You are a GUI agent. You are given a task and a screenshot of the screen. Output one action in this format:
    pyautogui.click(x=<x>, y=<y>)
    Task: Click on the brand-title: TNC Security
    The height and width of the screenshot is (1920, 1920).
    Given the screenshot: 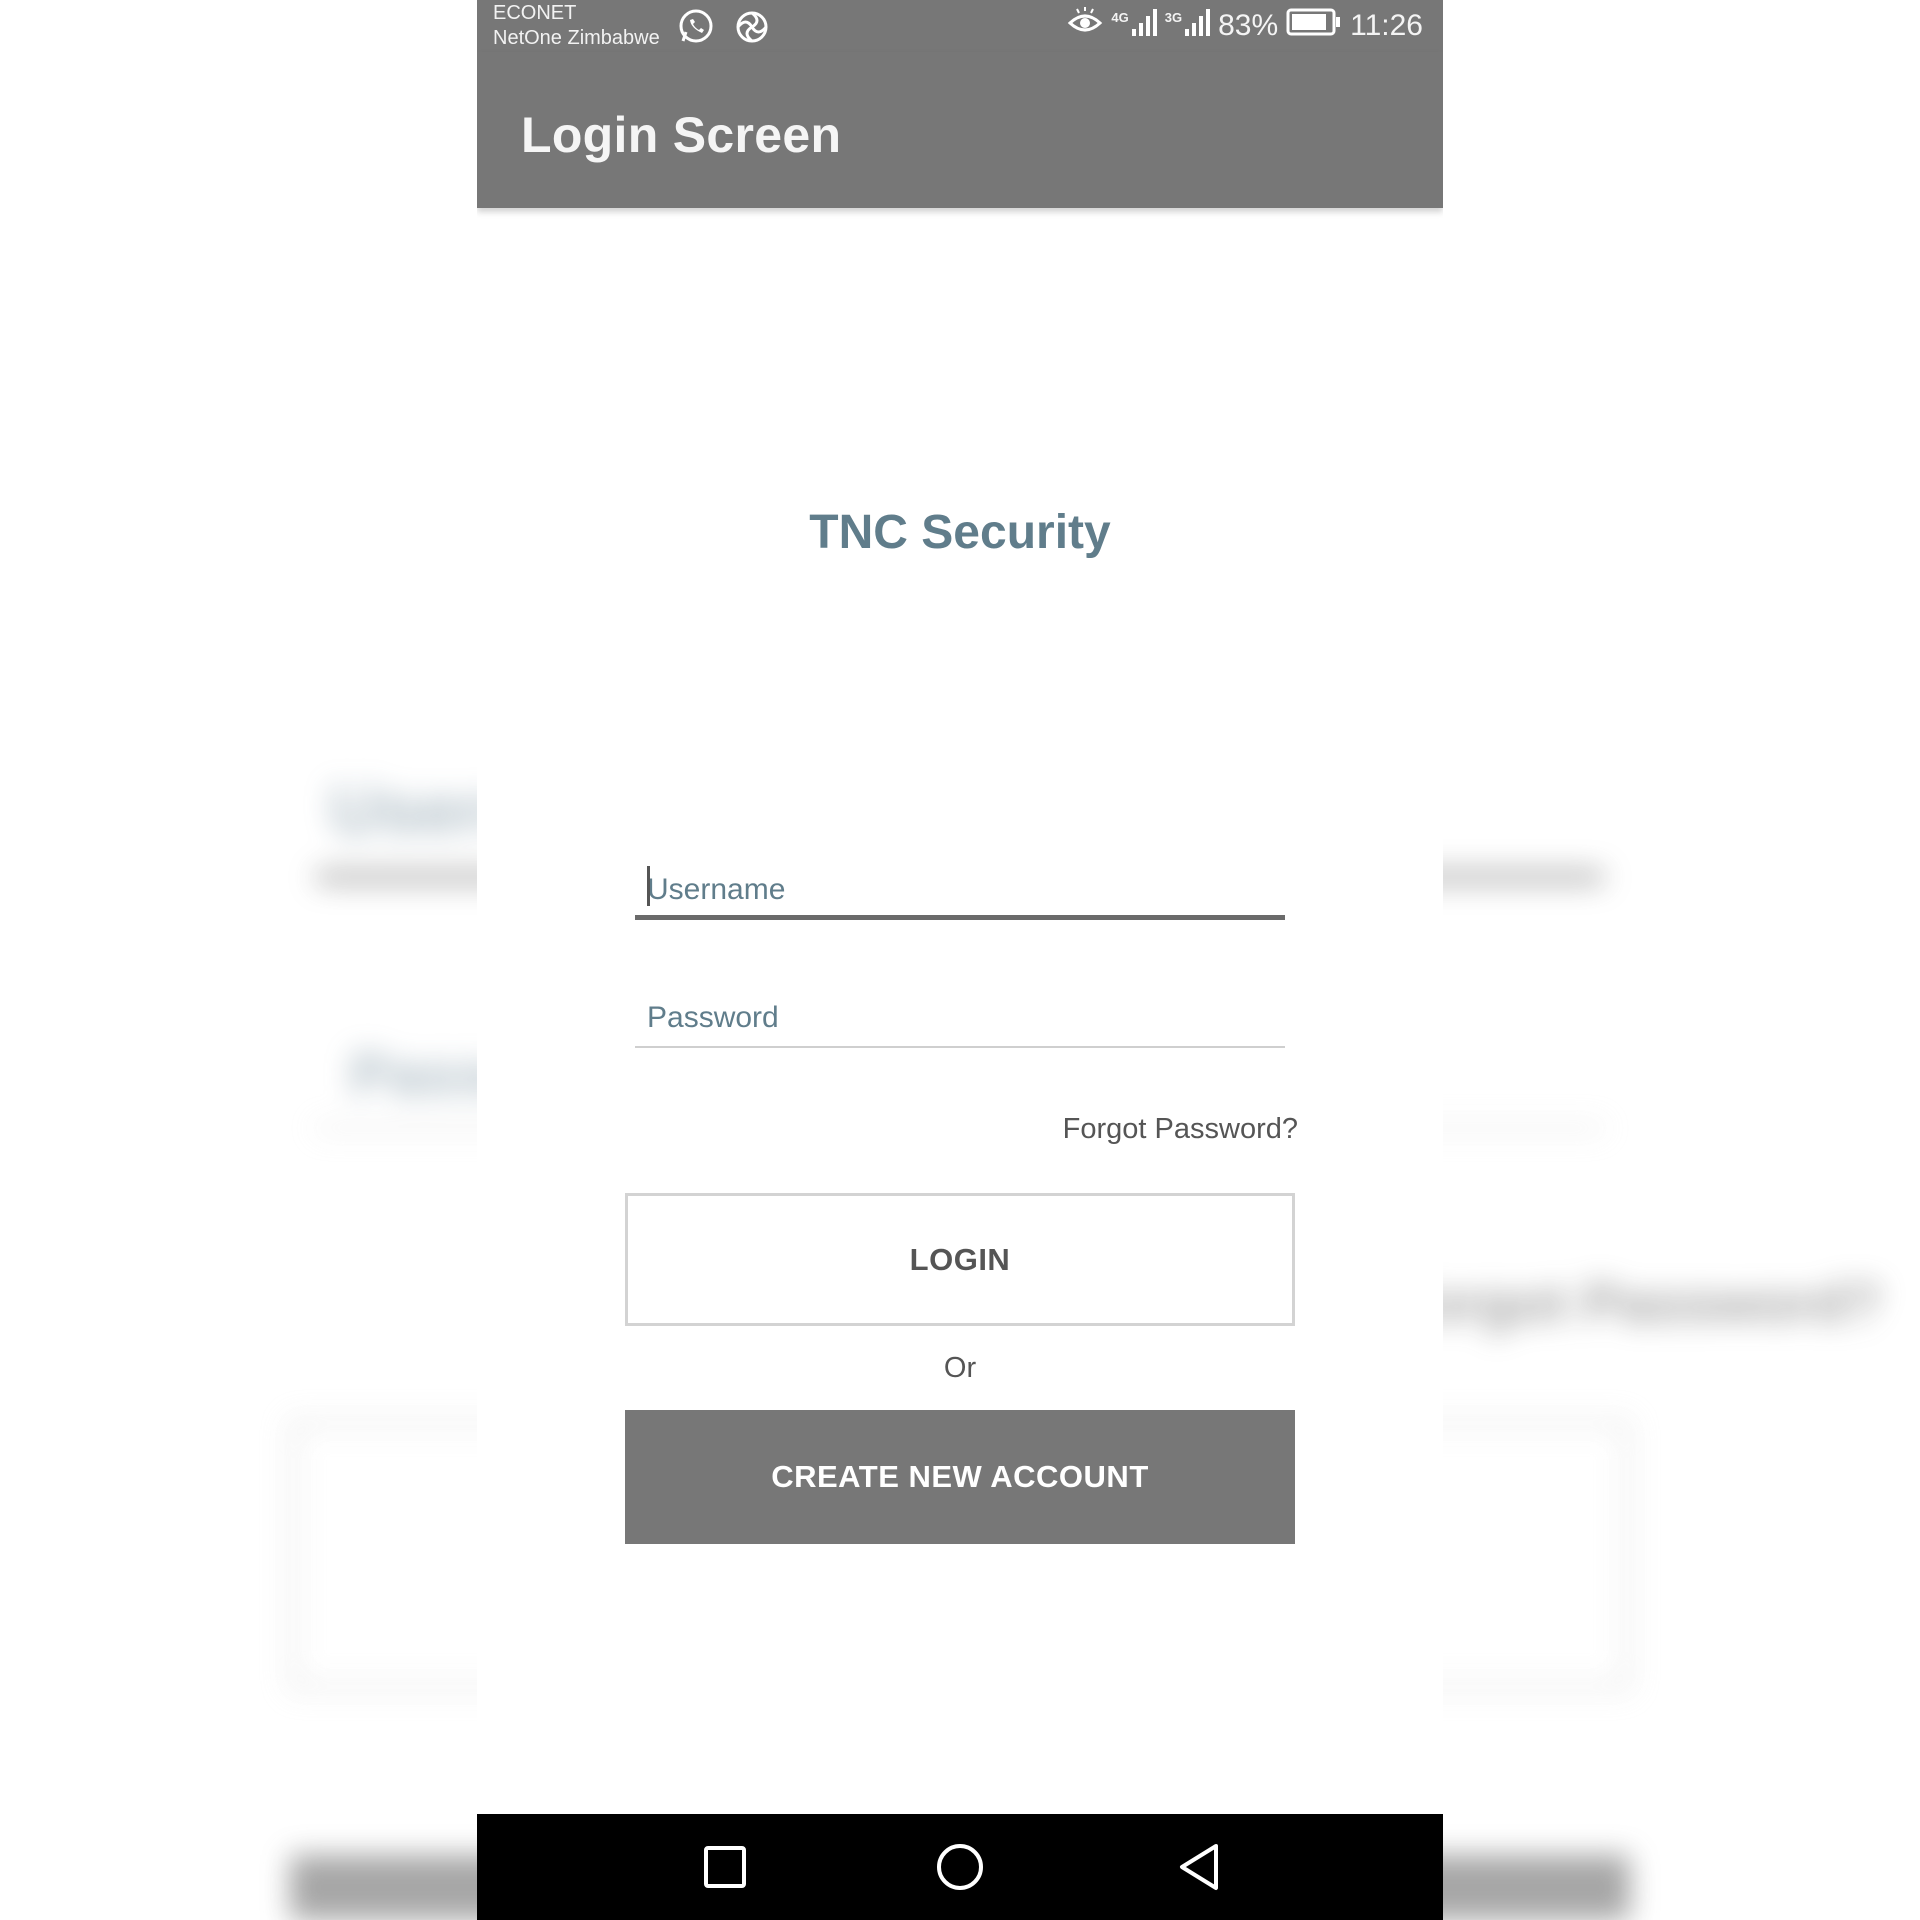 What is the action you would take?
    pyautogui.click(x=960, y=532)
    